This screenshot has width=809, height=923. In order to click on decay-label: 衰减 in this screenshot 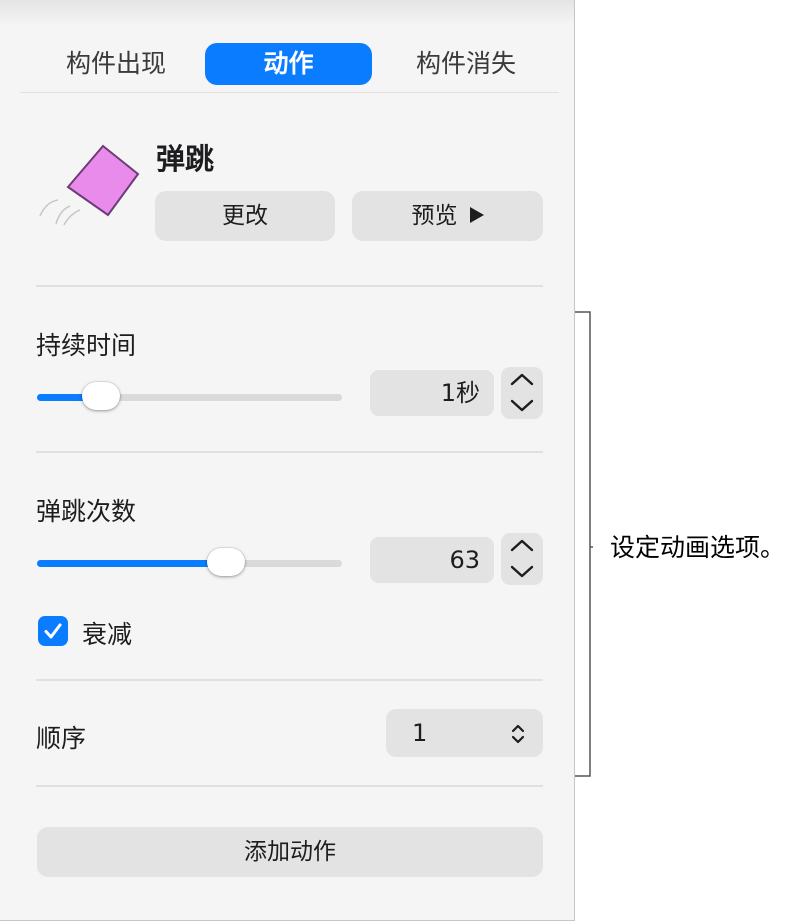, I will do `click(107, 634)`.